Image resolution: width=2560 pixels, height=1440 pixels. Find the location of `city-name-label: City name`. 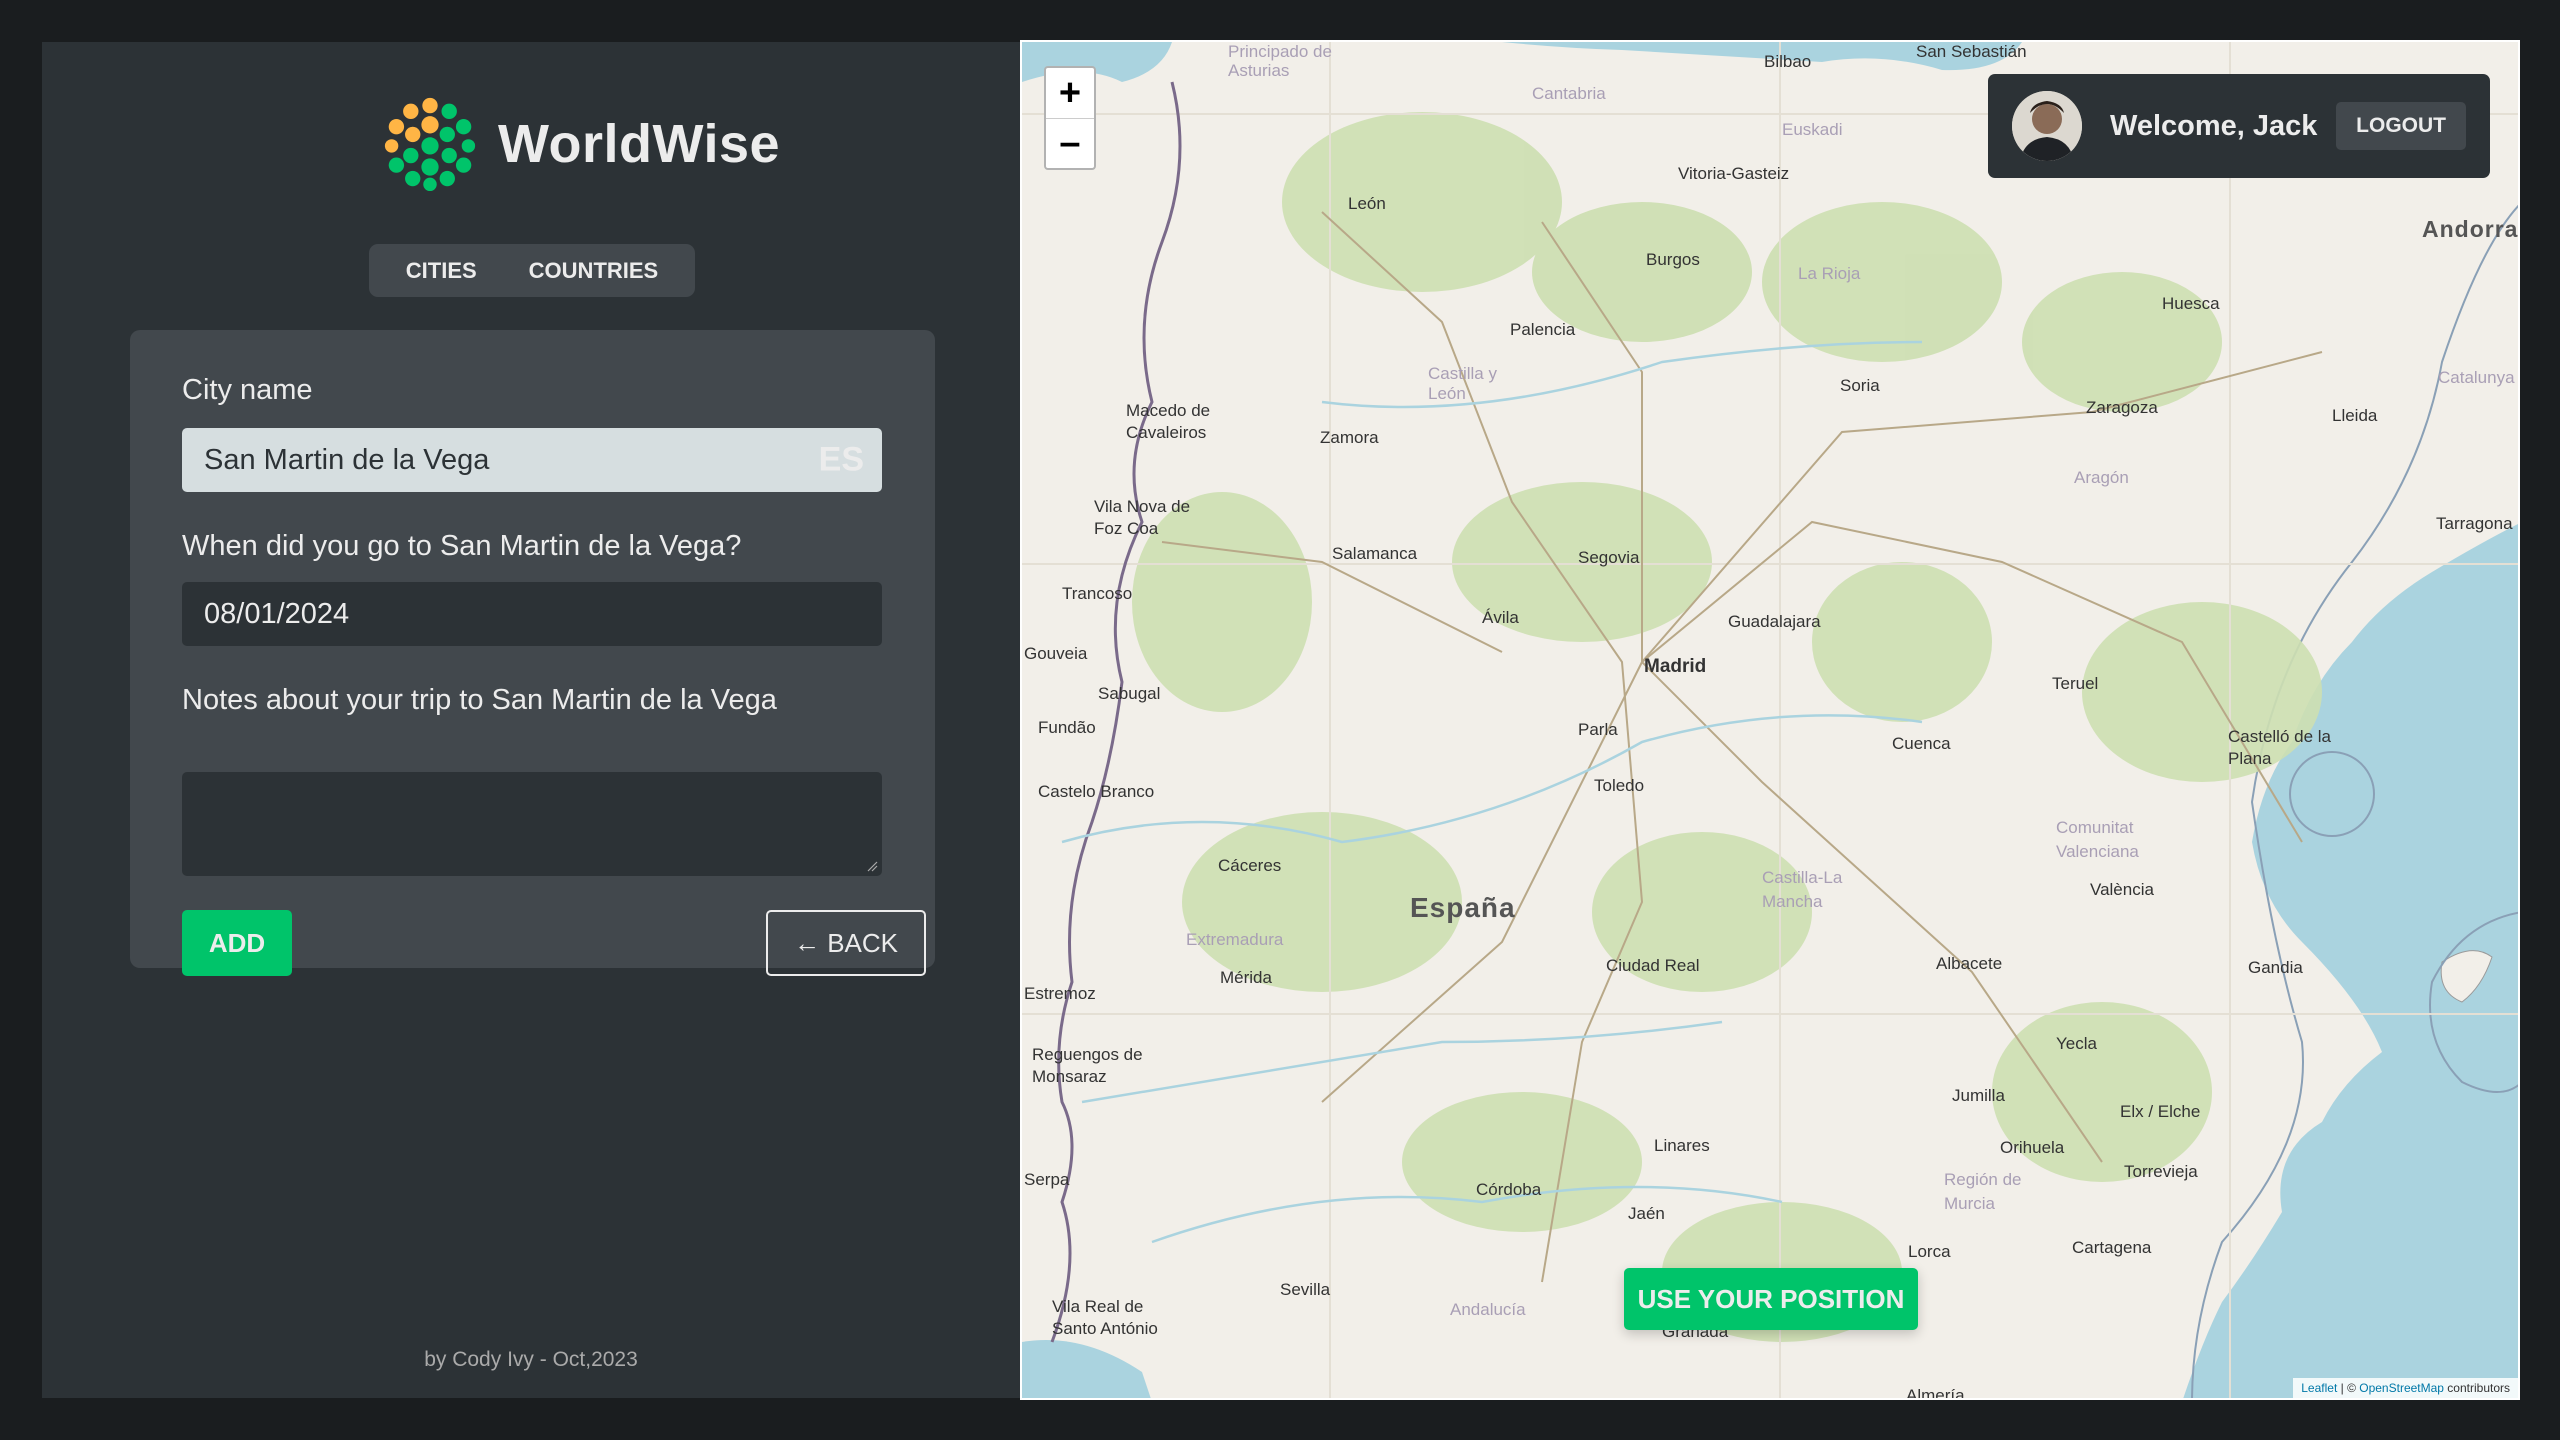

city-name-label: City name is located at coordinates (247, 390).